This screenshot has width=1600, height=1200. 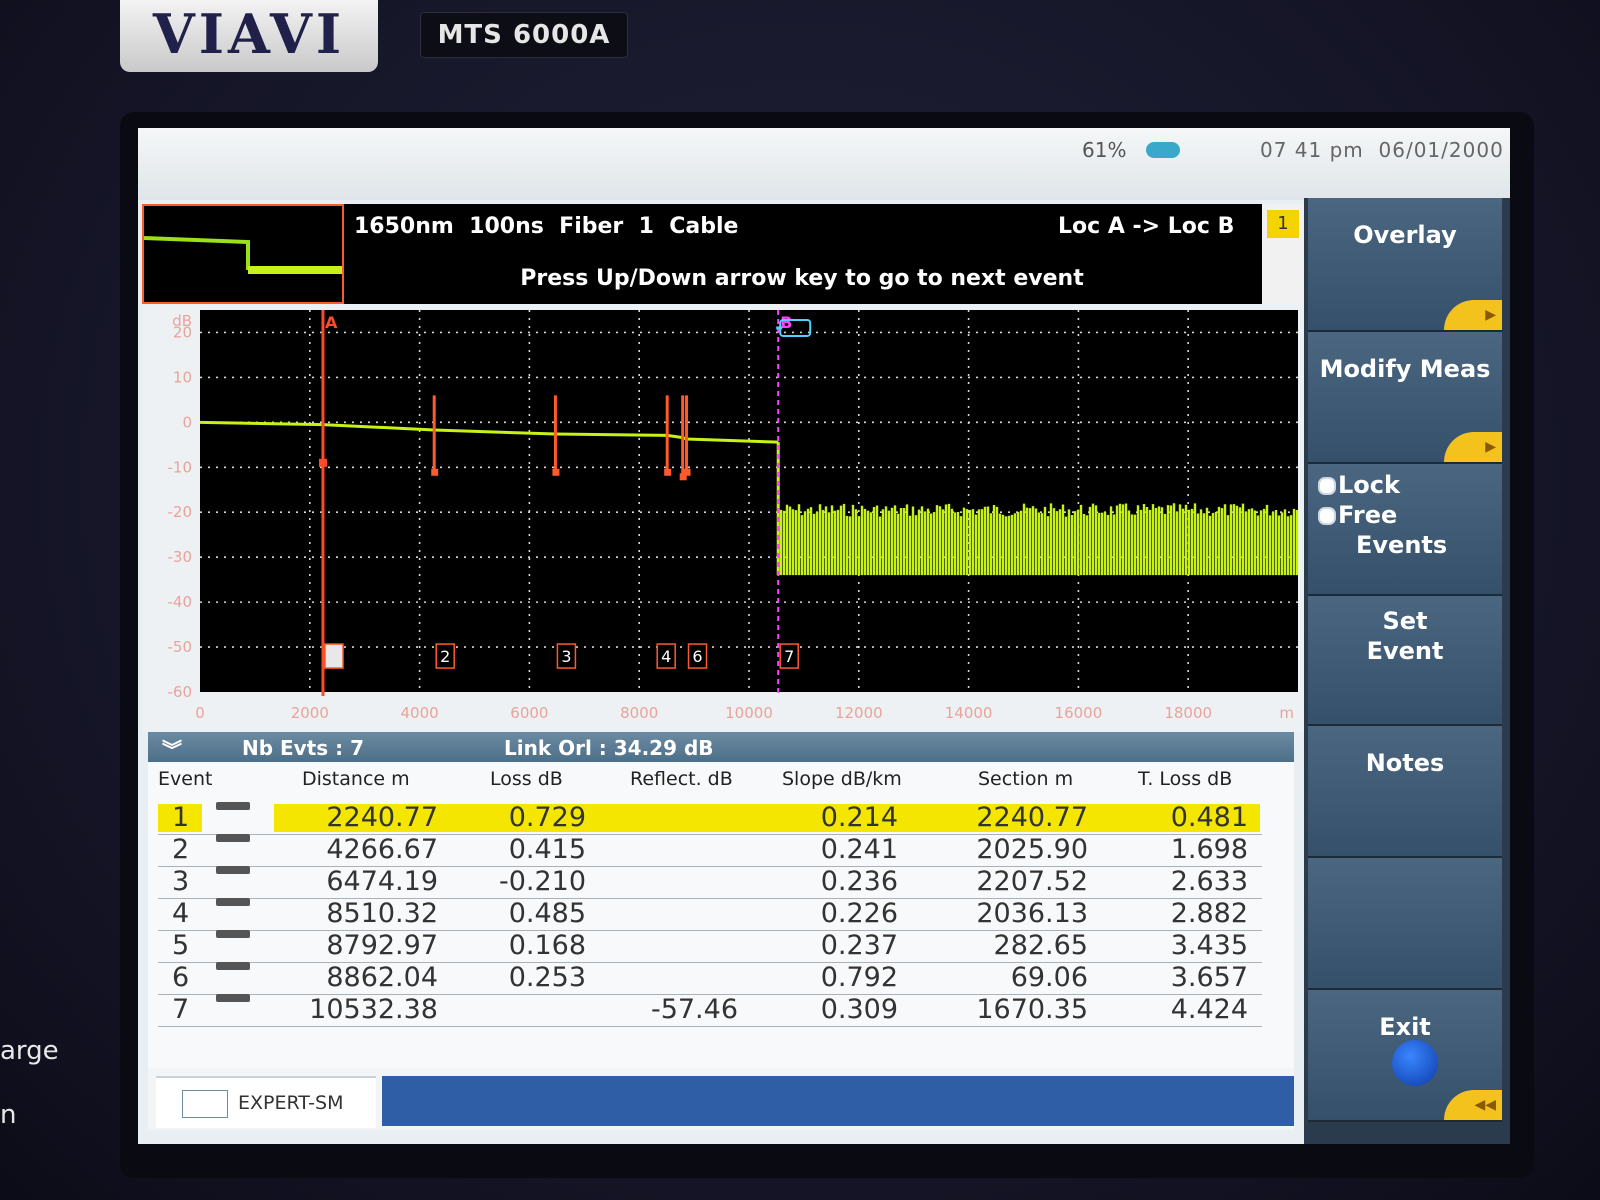 I want to click on x-tick-label: 10000, so click(x=749, y=713).